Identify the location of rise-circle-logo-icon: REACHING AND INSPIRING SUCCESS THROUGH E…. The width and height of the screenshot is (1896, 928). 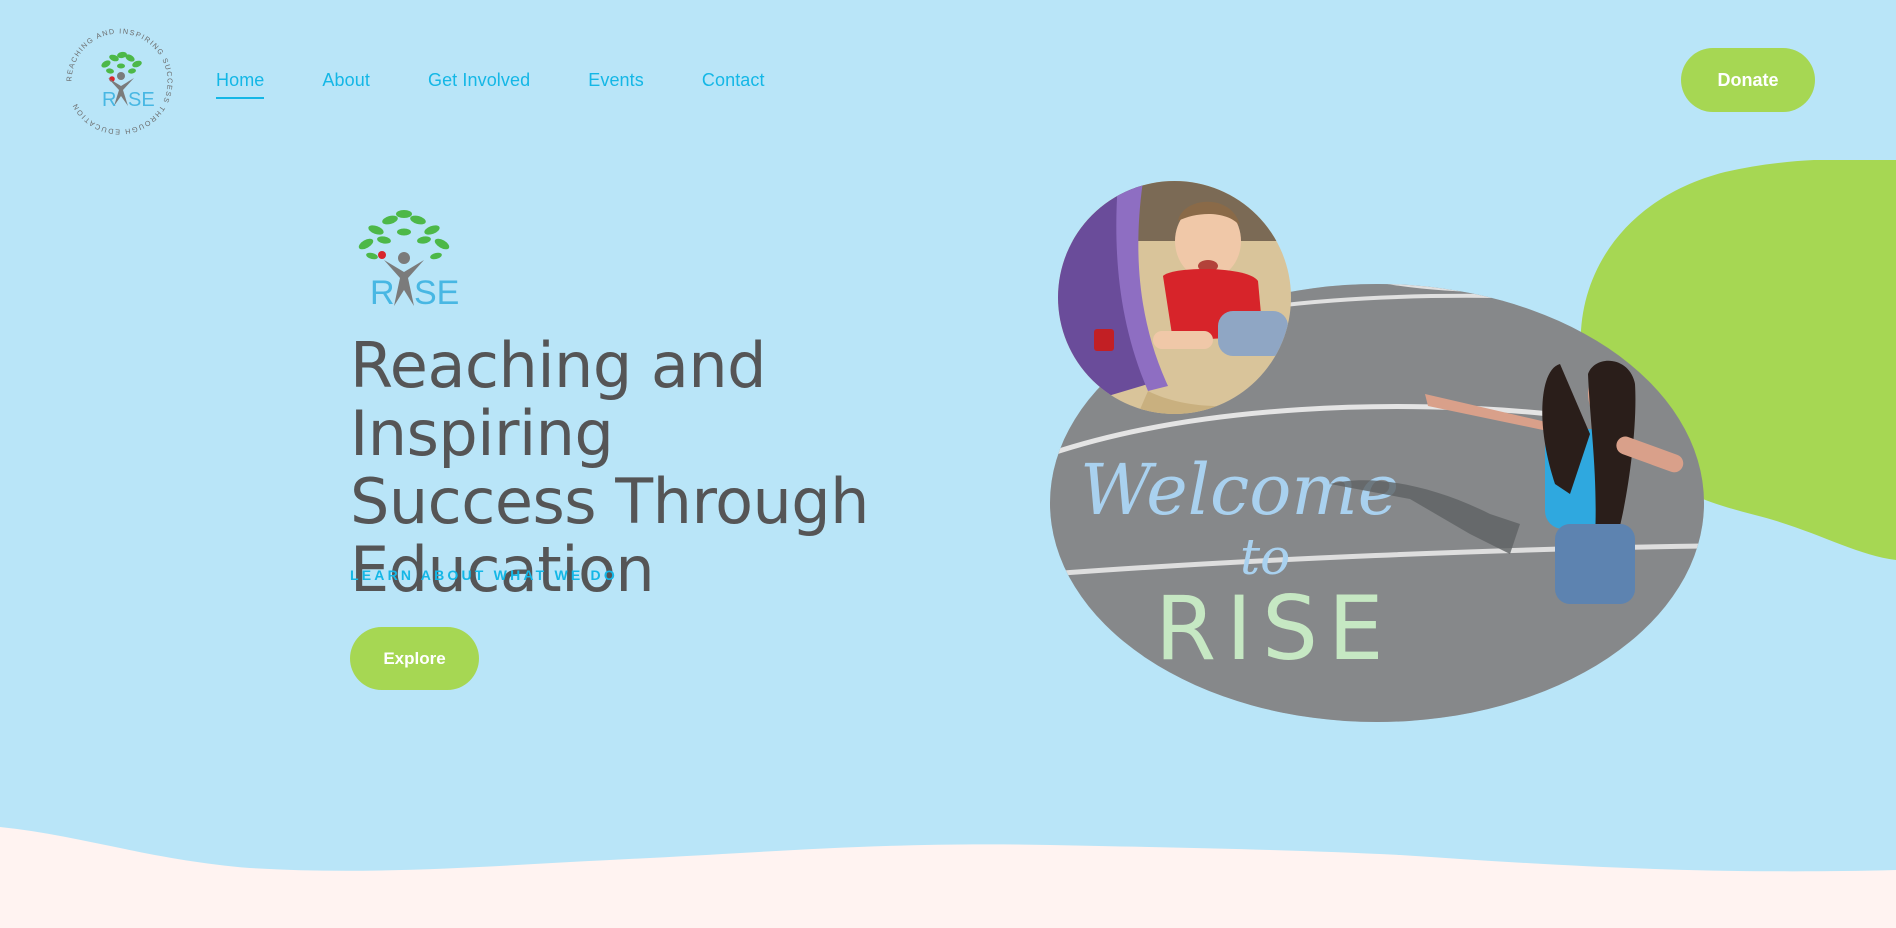
(119, 81).